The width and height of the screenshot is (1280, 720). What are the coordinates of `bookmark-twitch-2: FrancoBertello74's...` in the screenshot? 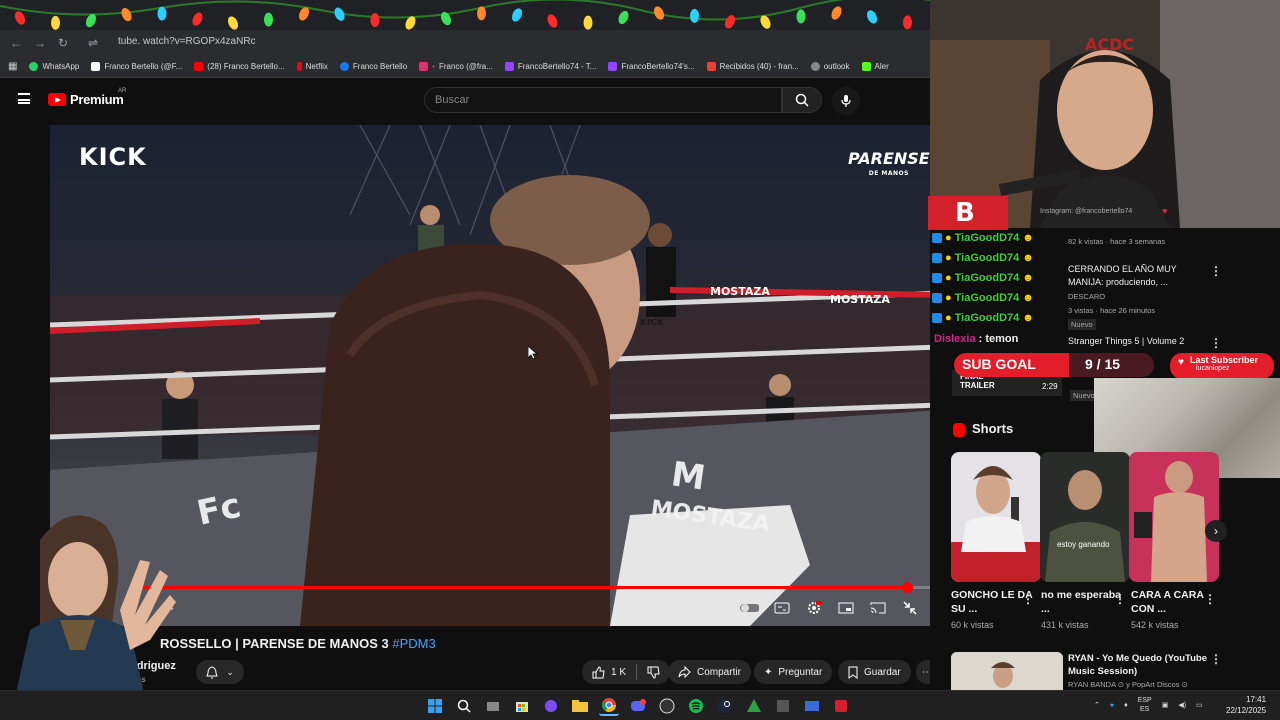 It's located at (651, 66).